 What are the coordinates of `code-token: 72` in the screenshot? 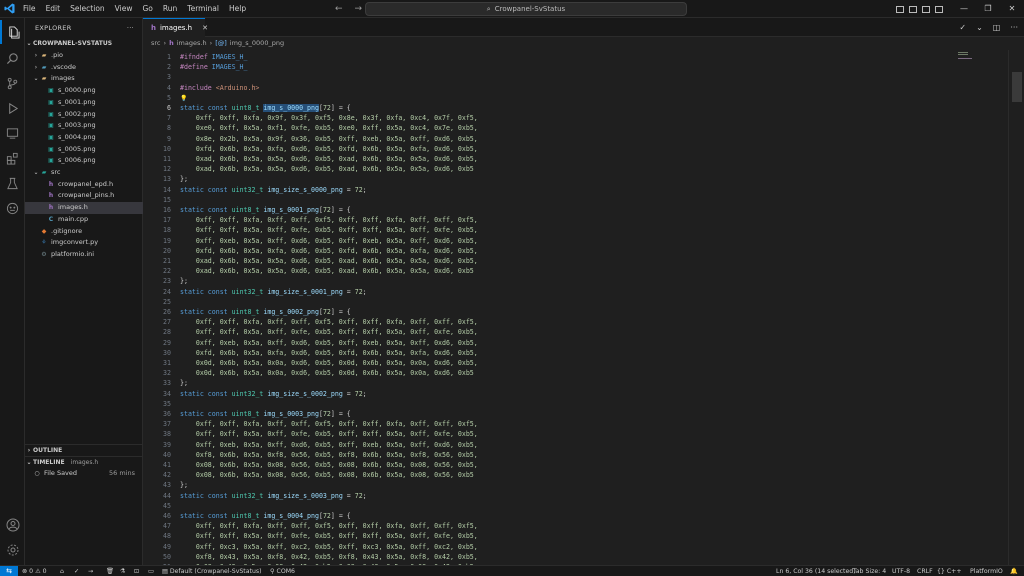 It's located at (326, 312).